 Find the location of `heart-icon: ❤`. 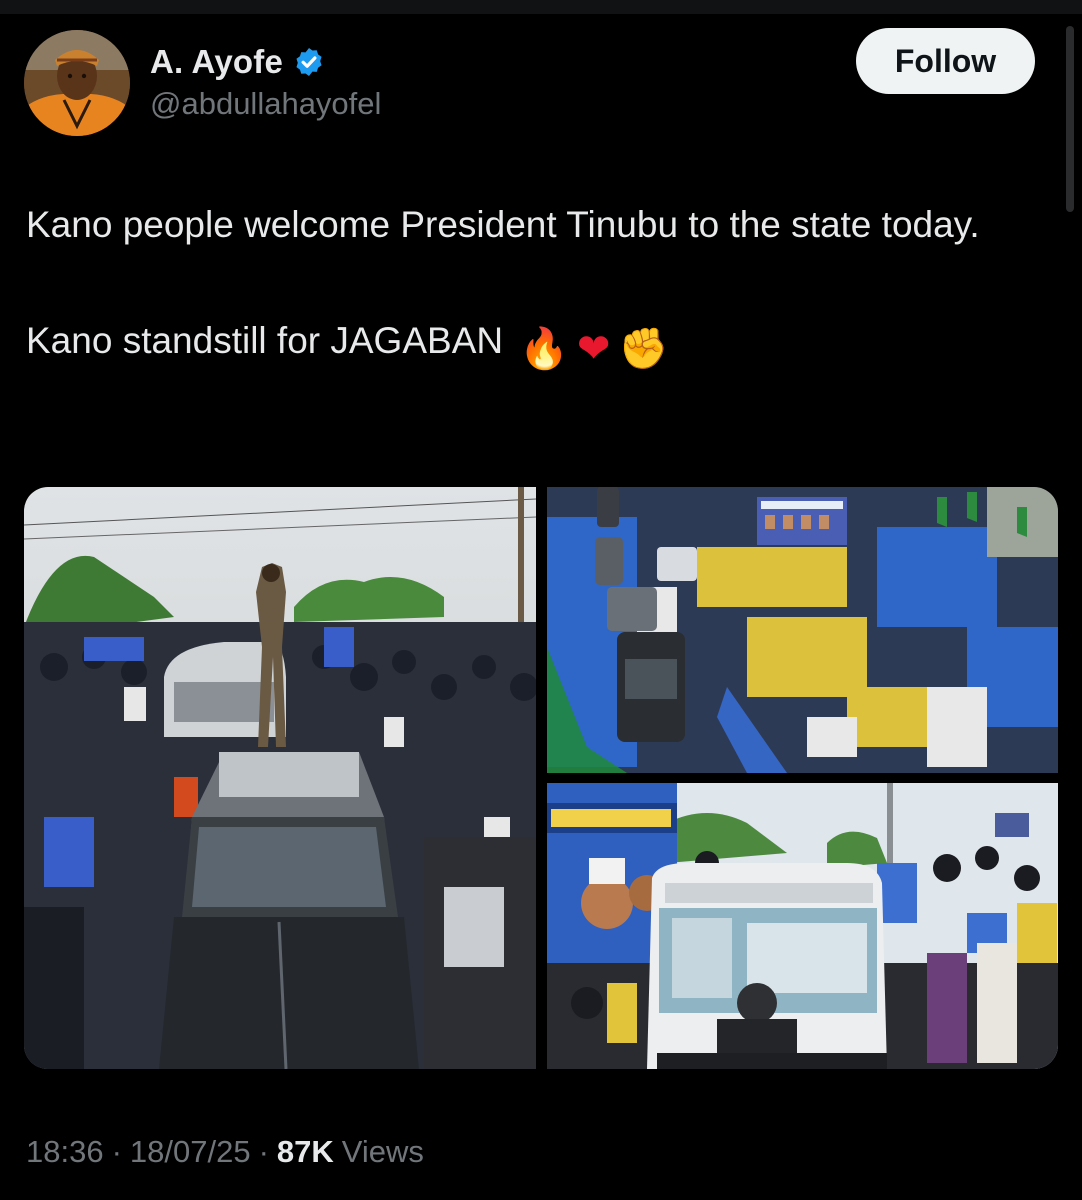

heart-icon: ❤ is located at coordinates (593, 349).